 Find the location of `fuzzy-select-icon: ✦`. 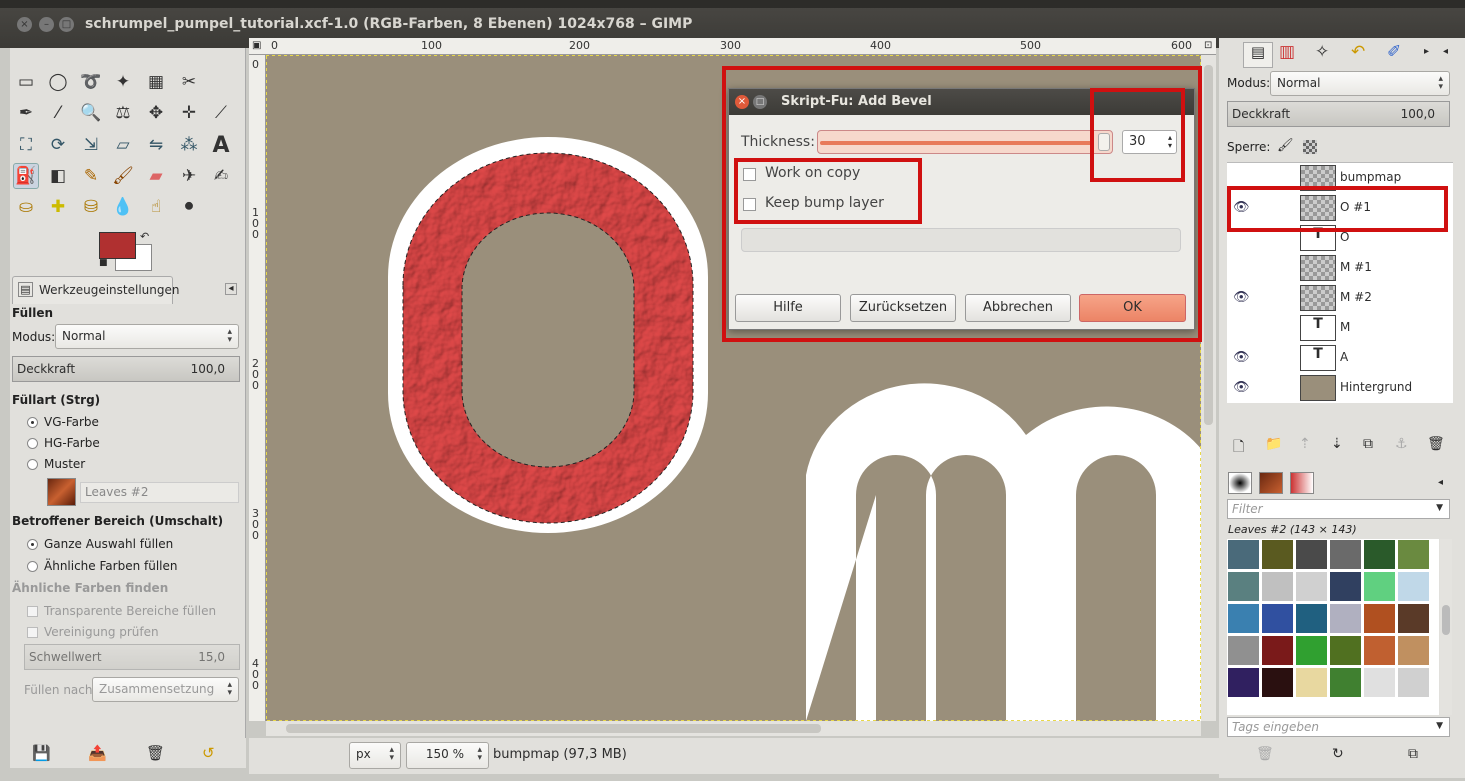

fuzzy-select-icon: ✦ is located at coordinates (123, 82).